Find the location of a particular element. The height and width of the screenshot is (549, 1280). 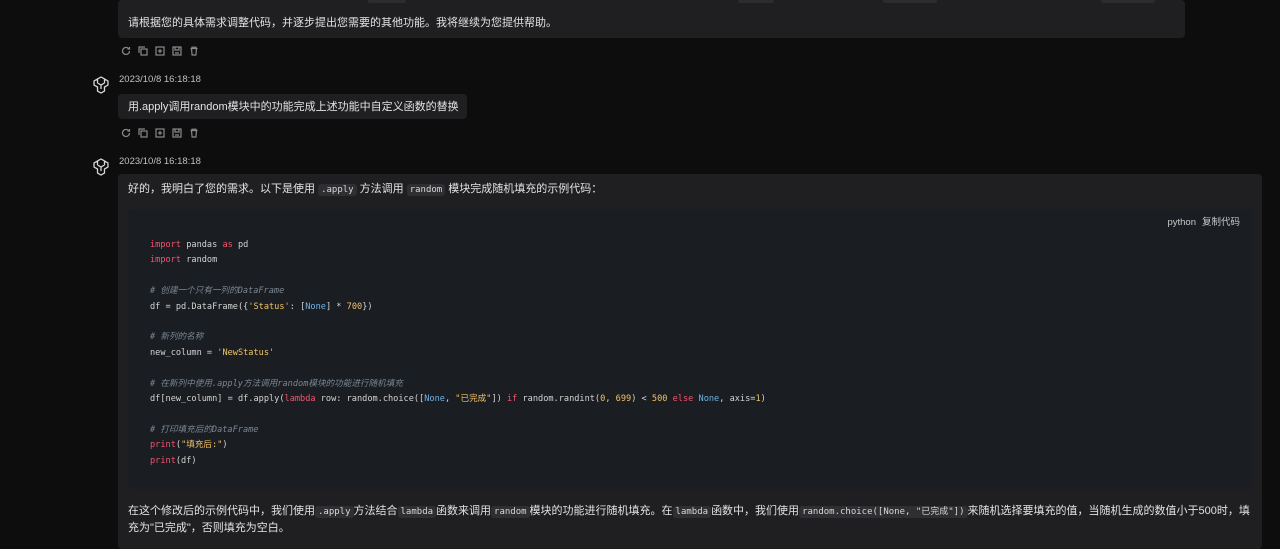

code-string: 'Status' is located at coordinates (269, 306).